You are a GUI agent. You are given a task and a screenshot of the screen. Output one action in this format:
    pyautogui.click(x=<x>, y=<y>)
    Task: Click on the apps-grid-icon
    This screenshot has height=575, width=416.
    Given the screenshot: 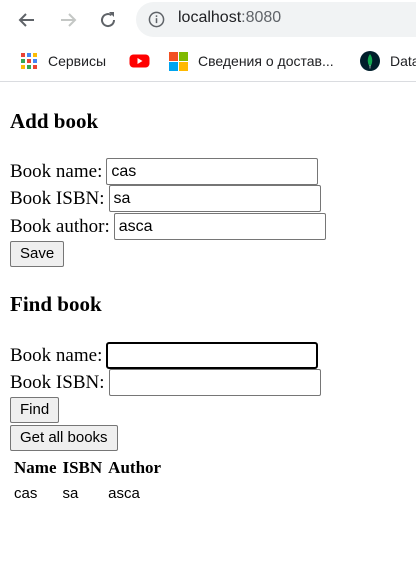 What is the action you would take?
    pyautogui.click(x=29, y=61)
    